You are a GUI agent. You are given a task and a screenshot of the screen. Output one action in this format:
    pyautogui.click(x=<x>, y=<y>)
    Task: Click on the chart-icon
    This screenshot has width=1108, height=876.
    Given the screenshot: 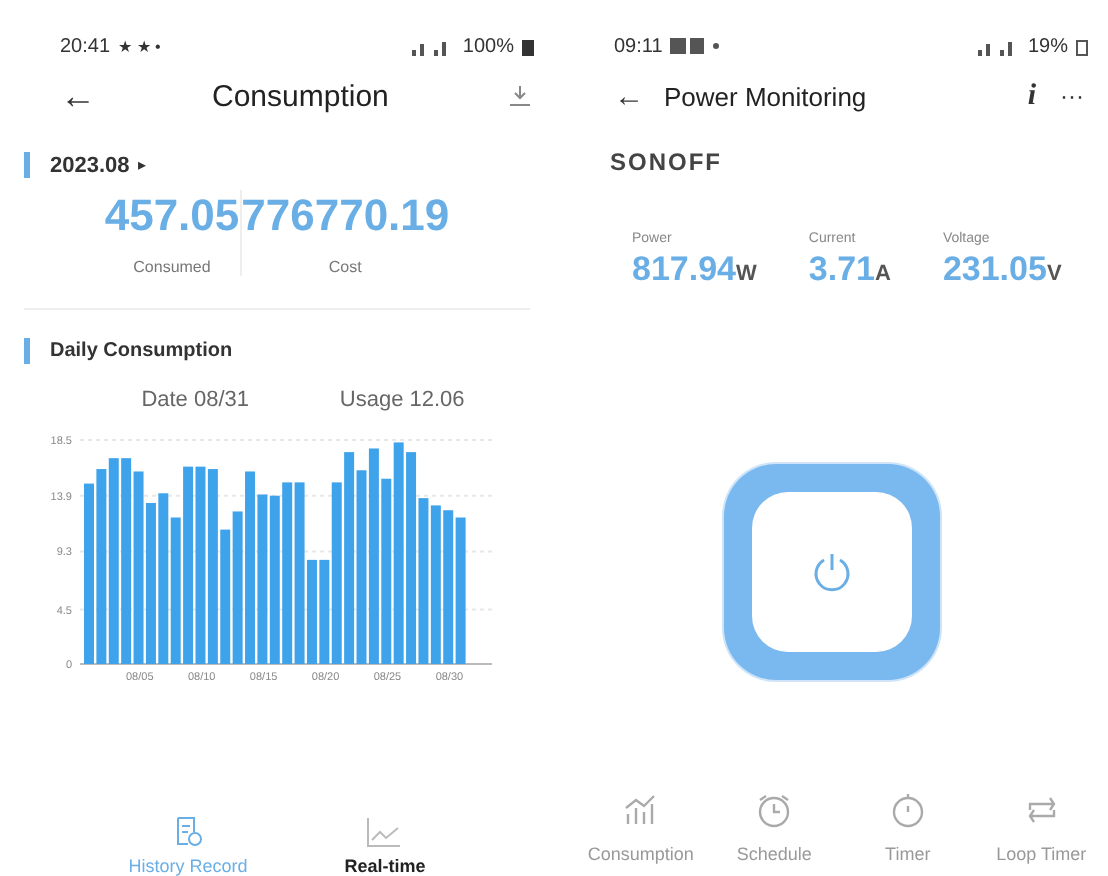 What is the action you would take?
    pyautogui.click(x=640, y=810)
    